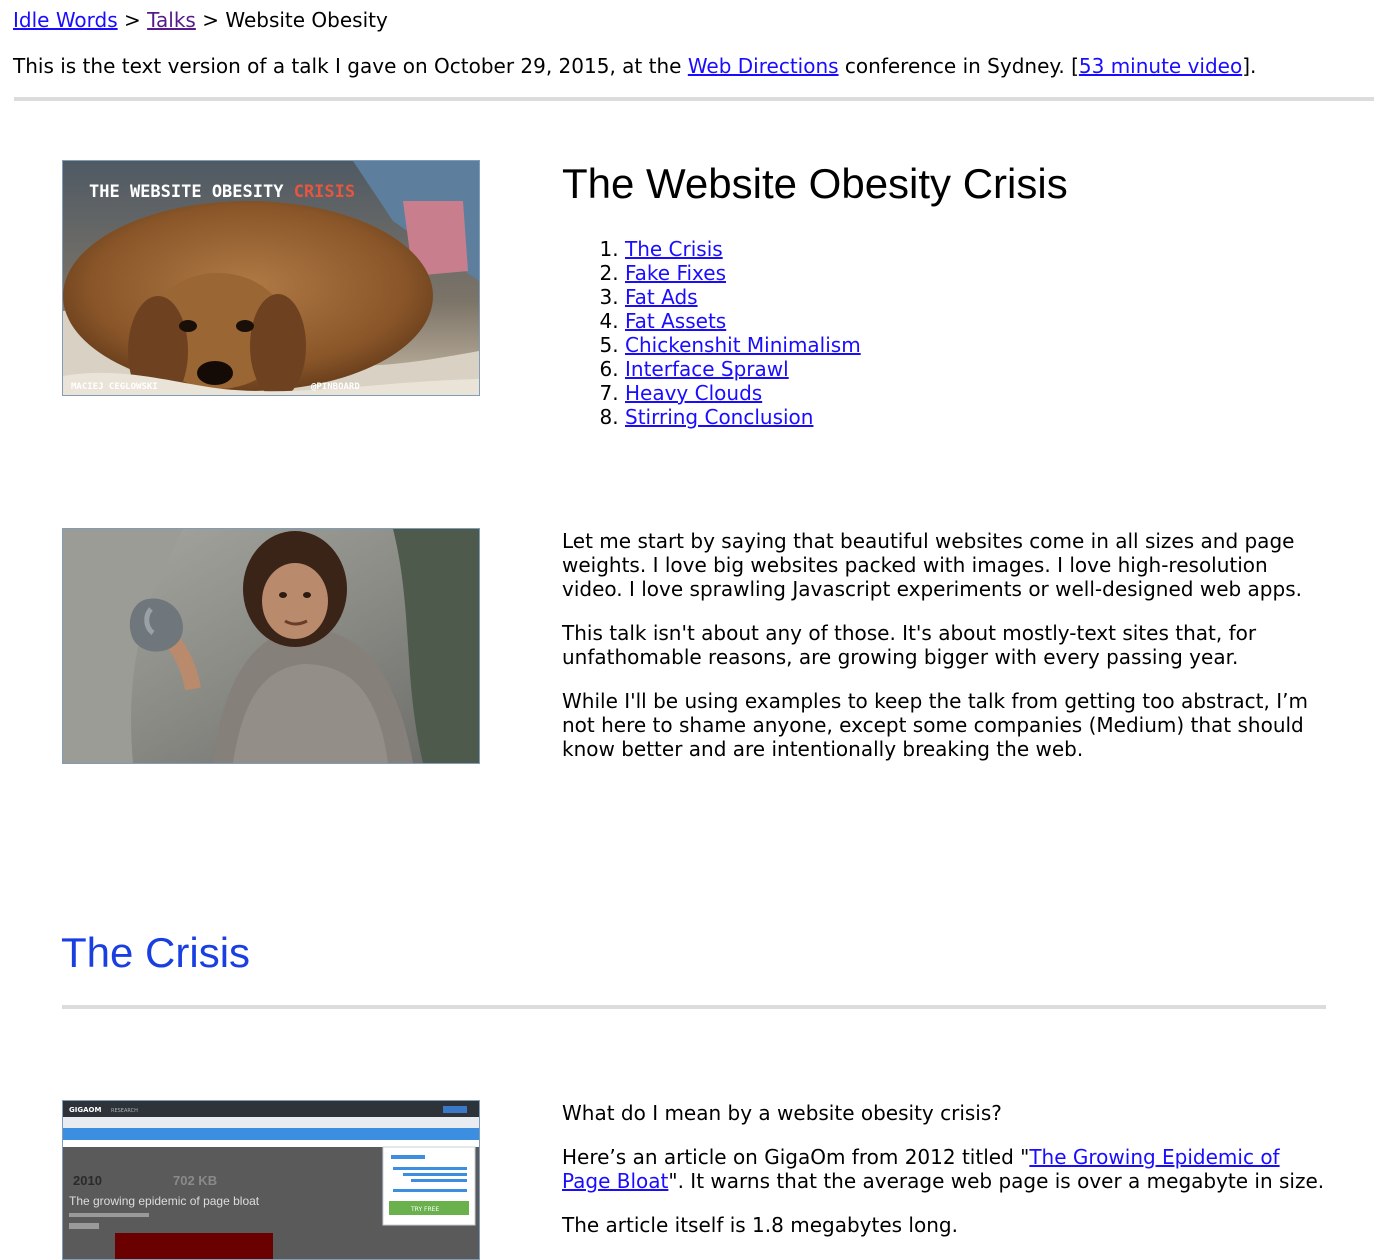 This screenshot has height=1260, width=1390. Describe the element at coordinates (693, 393) in the screenshot. I see `toc-link-heavy-clouds: Heavy Clouds` at that location.